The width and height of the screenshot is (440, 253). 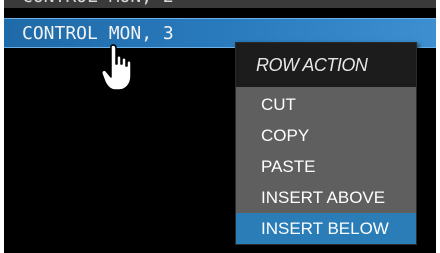 I want to click on hand-pointer-icon, so click(x=116, y=67).